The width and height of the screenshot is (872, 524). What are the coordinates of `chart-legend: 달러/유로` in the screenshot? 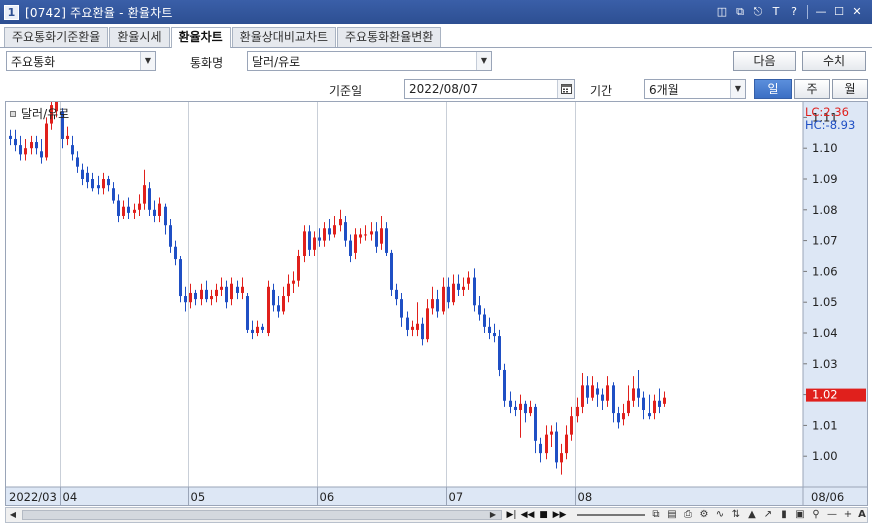 It's located at (39, 113).